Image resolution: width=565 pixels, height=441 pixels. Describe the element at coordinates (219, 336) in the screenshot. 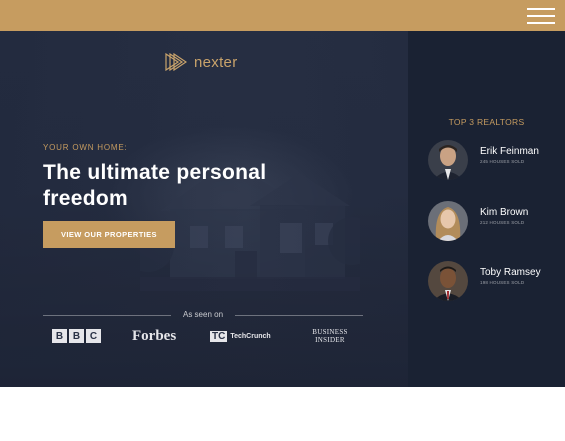

I see `techcrunch-mark: TC` at that location.